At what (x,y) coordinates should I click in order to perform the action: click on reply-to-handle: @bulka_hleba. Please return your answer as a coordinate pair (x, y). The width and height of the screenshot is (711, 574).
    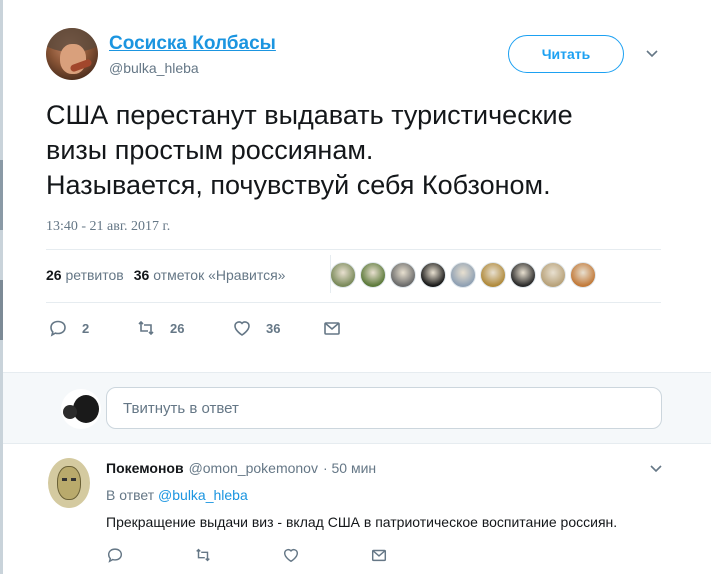
    Looking at the image, I should click on (203, 495).